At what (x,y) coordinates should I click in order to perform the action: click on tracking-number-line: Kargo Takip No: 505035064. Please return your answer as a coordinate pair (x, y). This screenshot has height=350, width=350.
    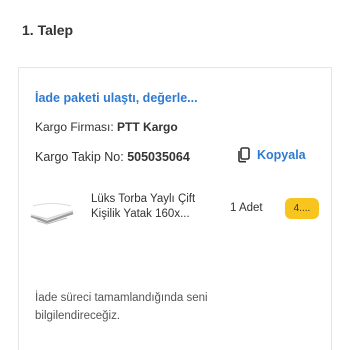
    Looking at the image, I should click on (112, 157).